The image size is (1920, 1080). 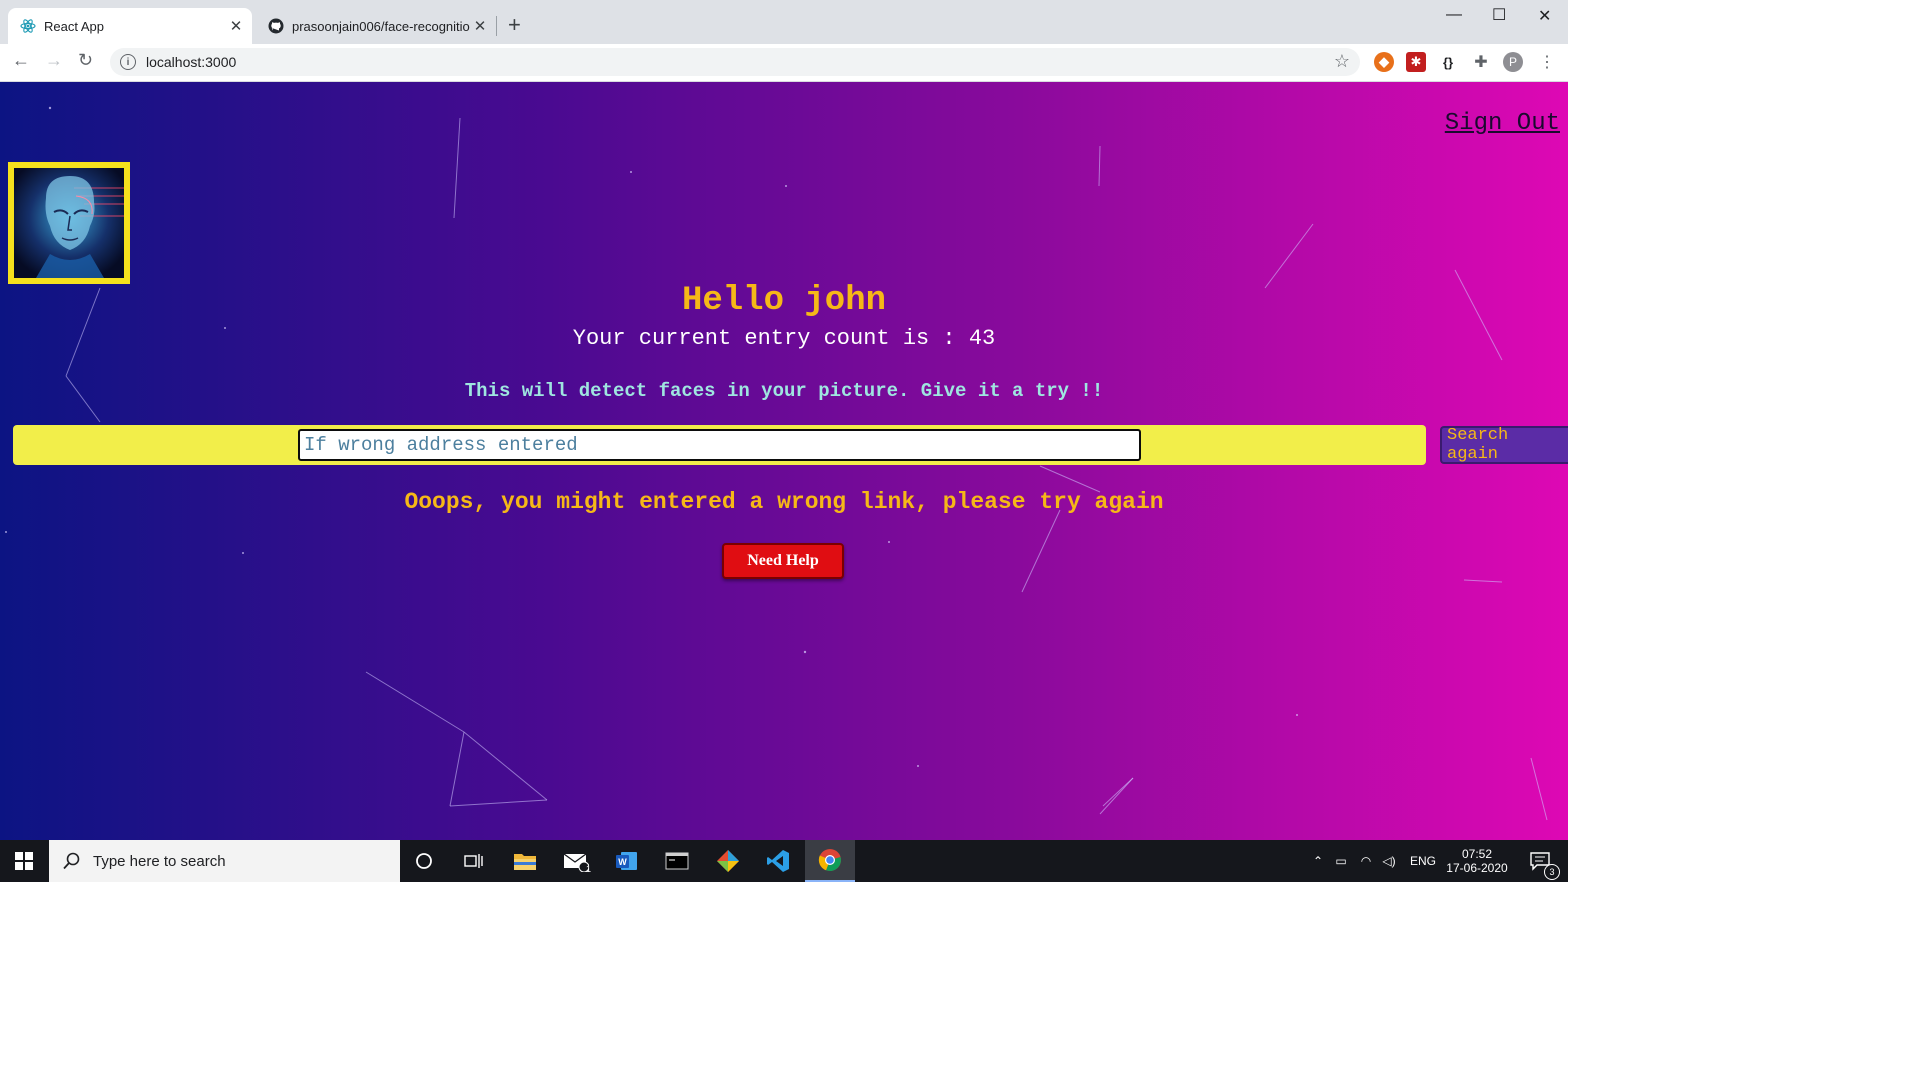 I want to click on notification-count-badge: 3, so click(x=1552, y=872).